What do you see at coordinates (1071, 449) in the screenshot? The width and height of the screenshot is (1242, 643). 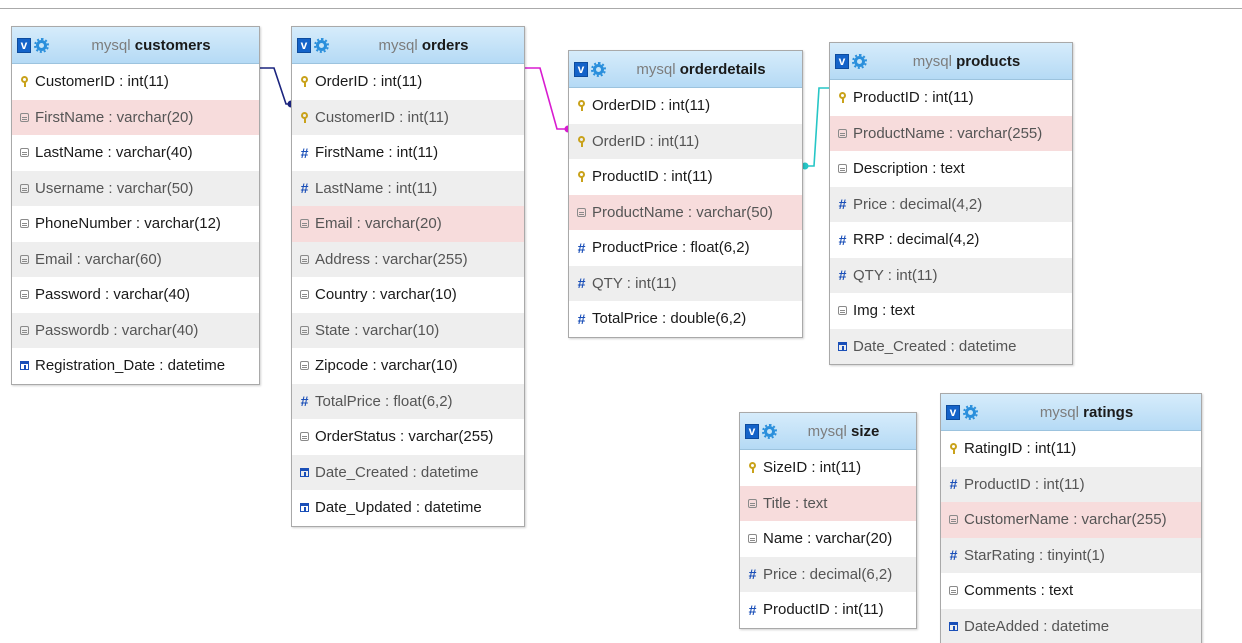 I see `table-field-row: RatingID : int(11)` at bounding box center [1071, 449].